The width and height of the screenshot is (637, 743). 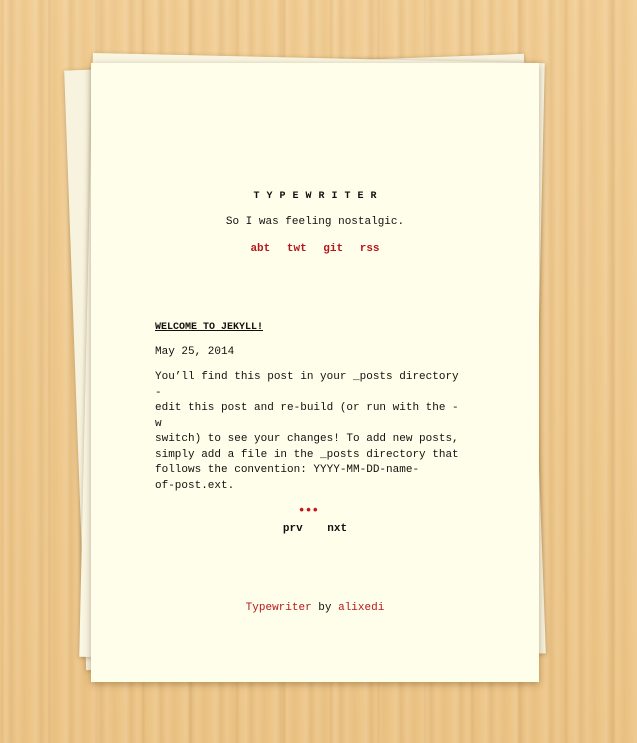 I want to click on post-date: May 25, 2014, so click(x=195, y=352).